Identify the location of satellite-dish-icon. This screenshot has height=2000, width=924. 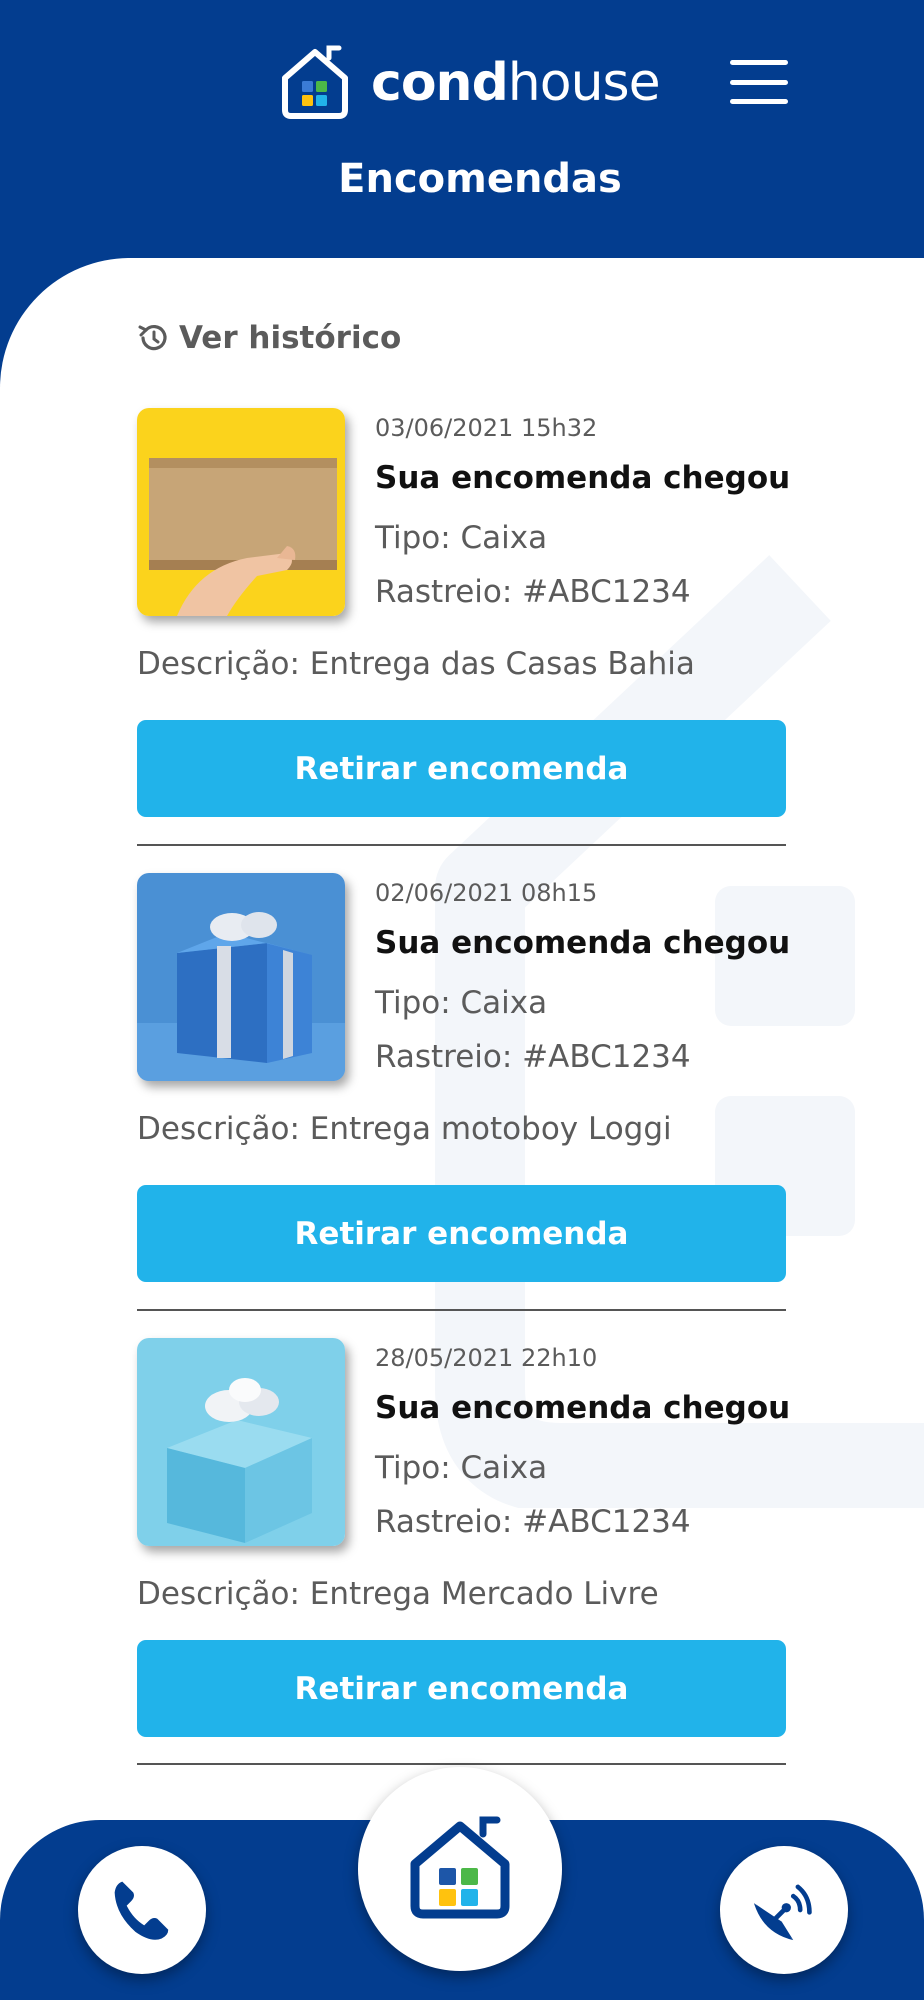
(782, 1912).